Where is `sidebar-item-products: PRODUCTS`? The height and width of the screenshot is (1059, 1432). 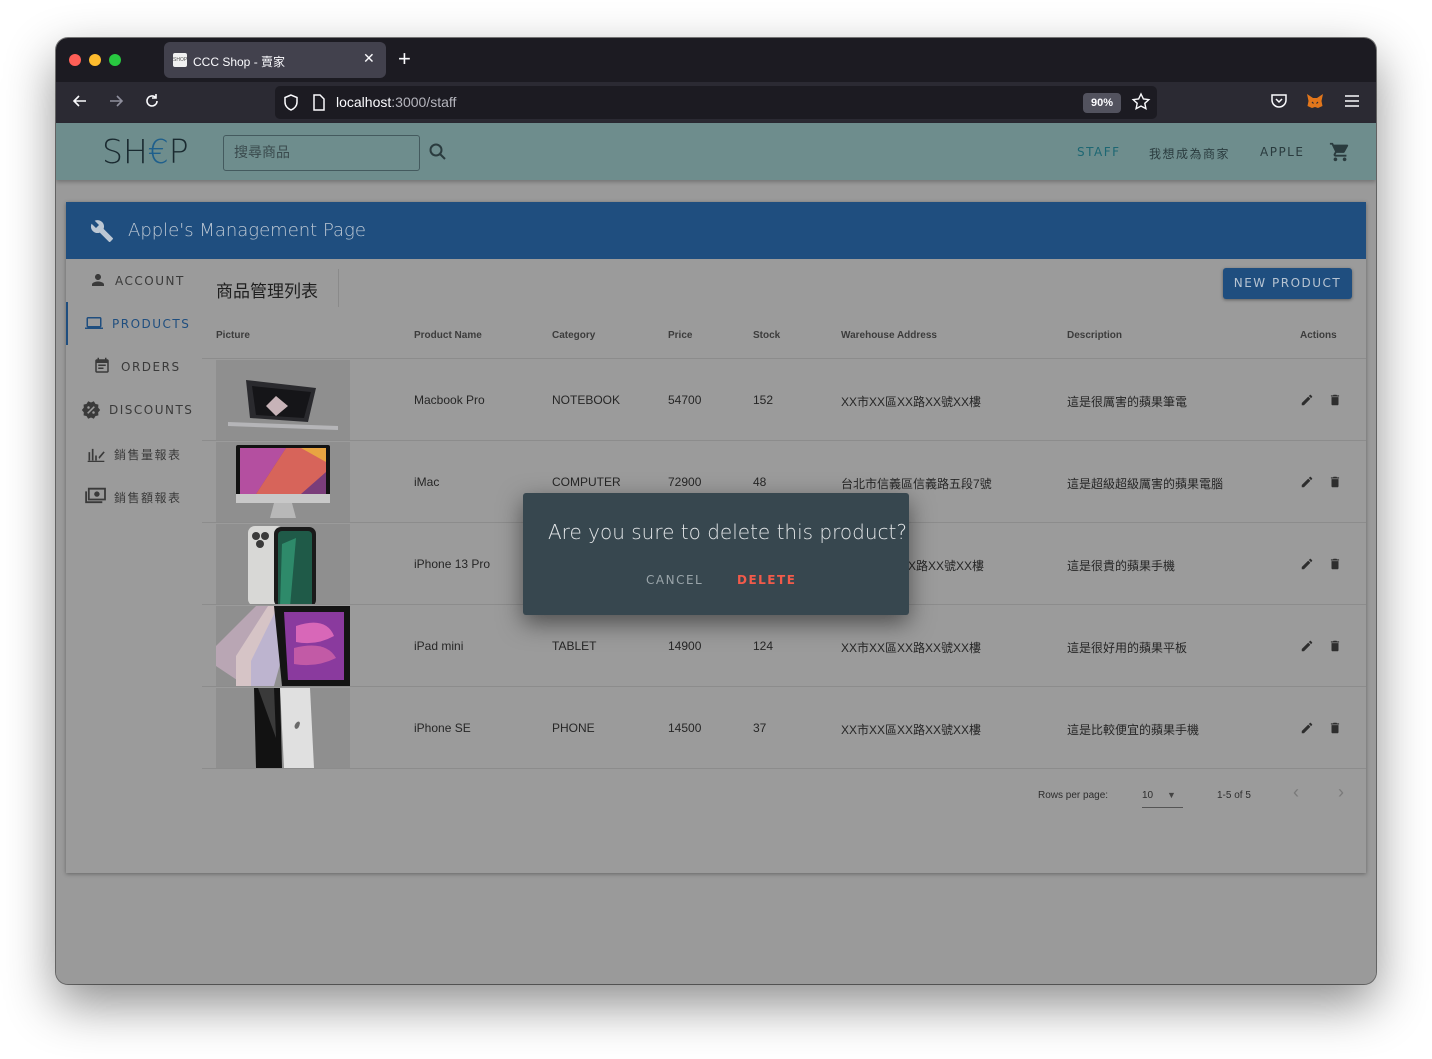 sidebar-item-products: PRODUCTS is located at coordinates (134, 323).